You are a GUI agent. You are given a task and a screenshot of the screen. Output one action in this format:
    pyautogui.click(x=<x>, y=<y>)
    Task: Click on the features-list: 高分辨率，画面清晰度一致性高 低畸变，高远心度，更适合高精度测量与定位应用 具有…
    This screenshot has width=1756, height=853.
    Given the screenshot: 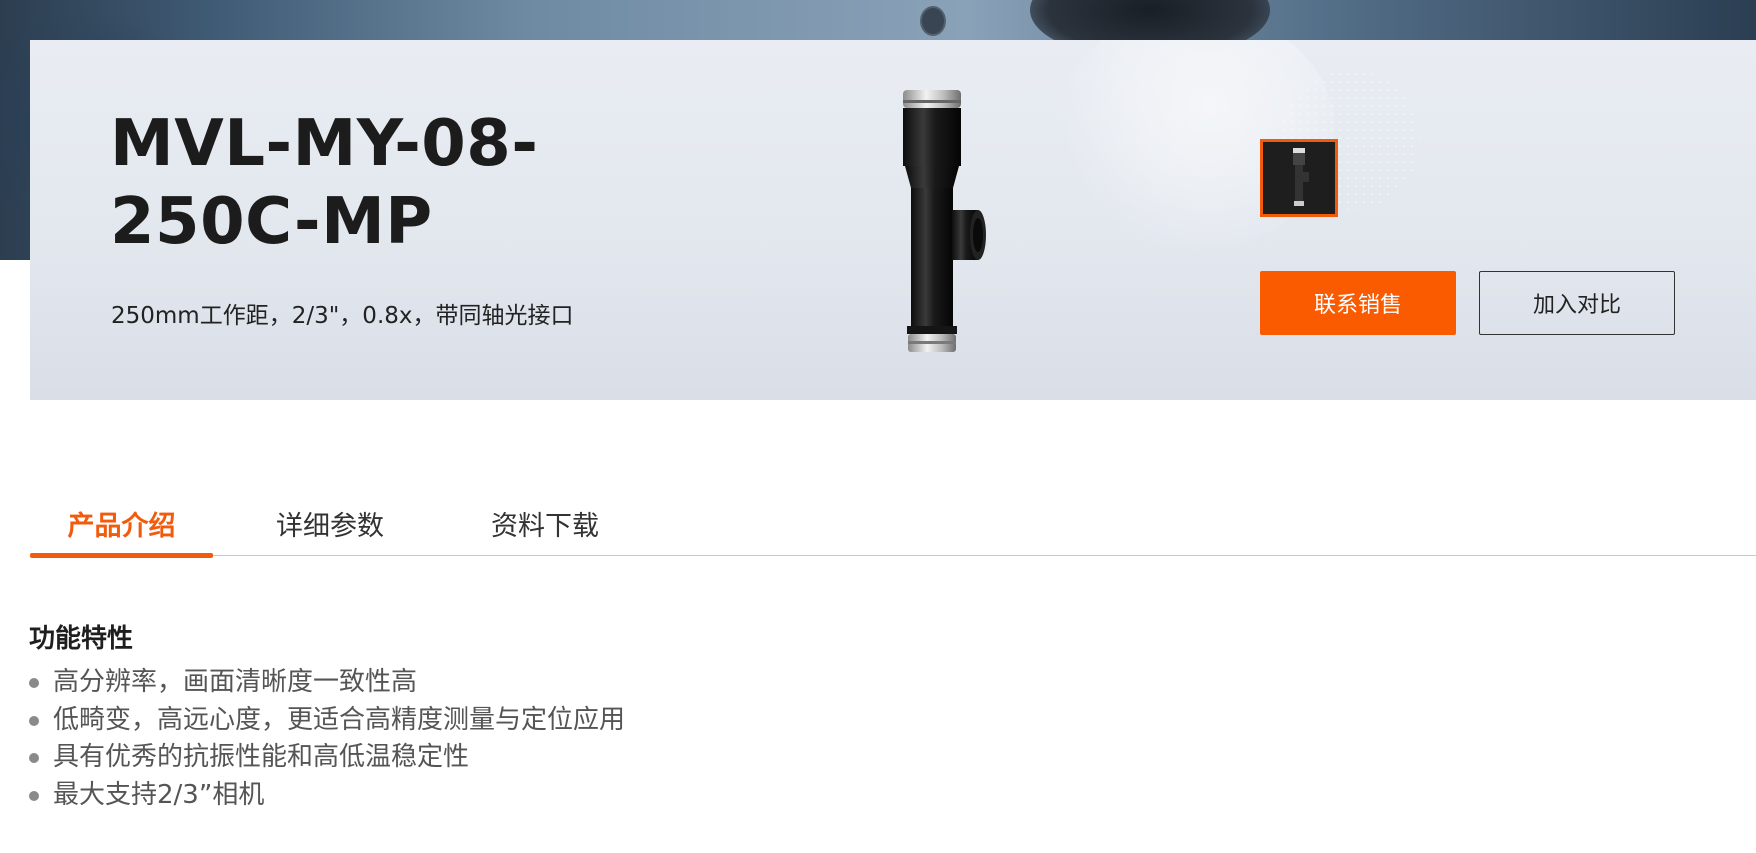 What is the action you would take?
    pyautogui.click(x=327, y=739)
    